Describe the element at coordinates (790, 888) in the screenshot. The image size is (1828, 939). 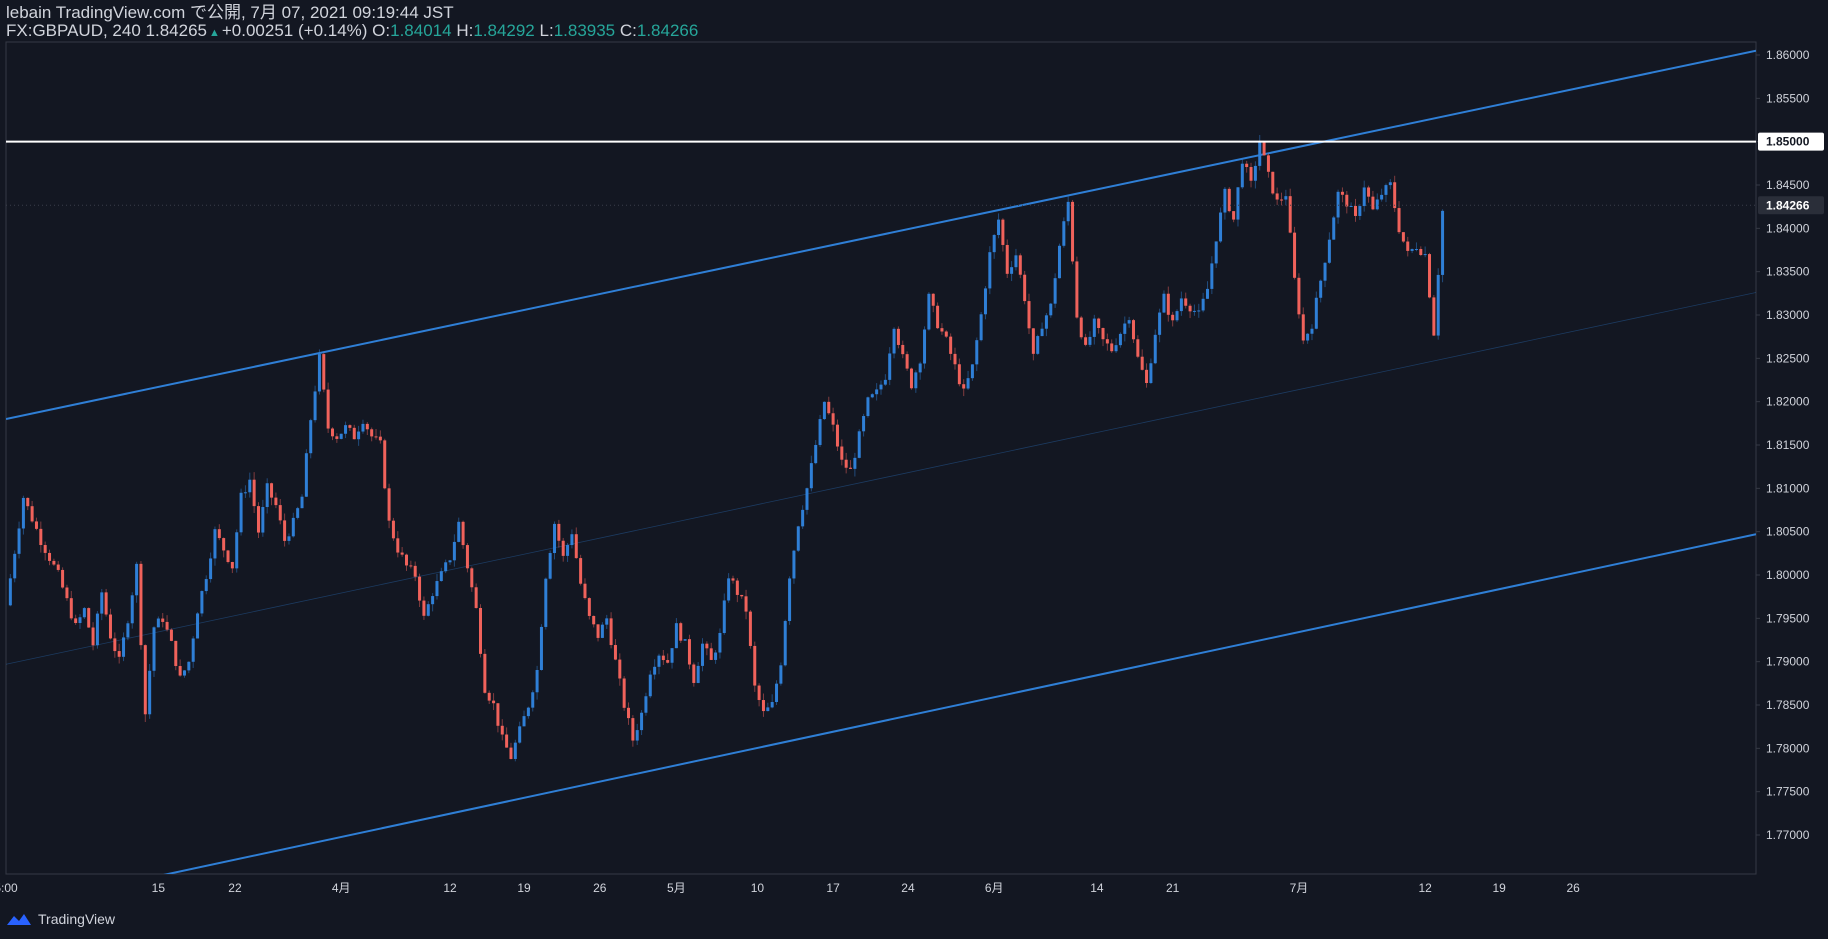
I see `time-axis: 5:00 15 22 4月 12 19 26 5月 10 17 24 6月 14 21 7月 12 19 26` at that location.